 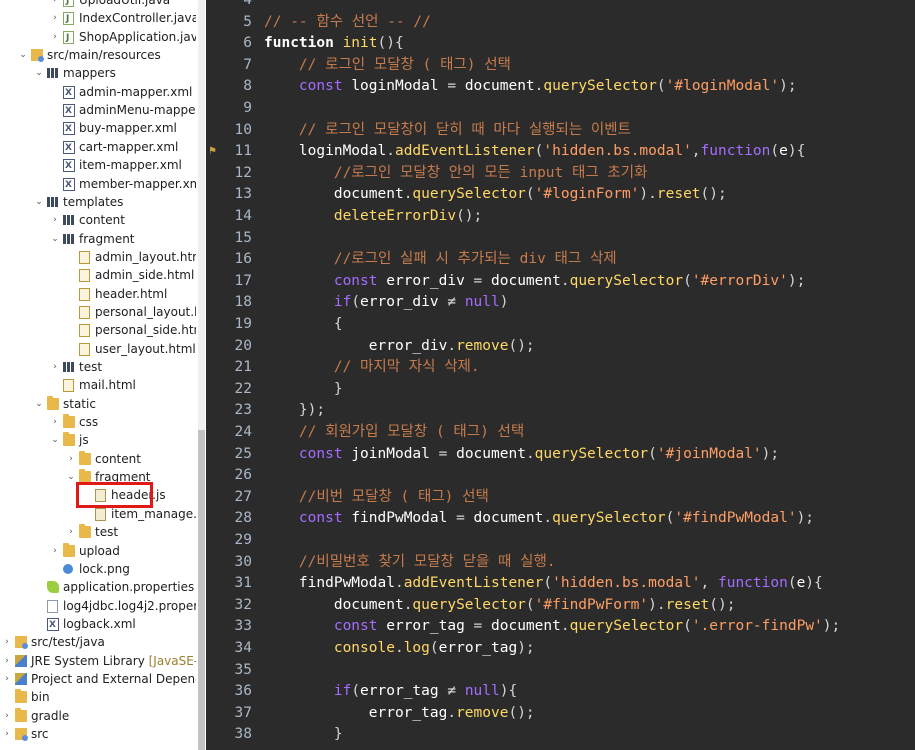 I want to click on tree-item-label: templates, so click(x=93, y=201).